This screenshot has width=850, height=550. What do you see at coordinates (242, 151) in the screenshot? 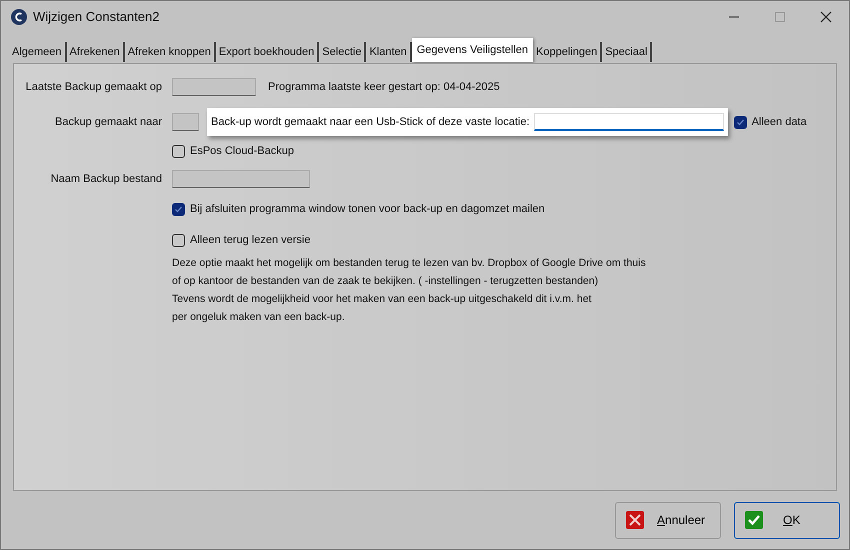
I see `checkbox-label: EsPos Cloud-Backup` at bounding box center [242, 151].